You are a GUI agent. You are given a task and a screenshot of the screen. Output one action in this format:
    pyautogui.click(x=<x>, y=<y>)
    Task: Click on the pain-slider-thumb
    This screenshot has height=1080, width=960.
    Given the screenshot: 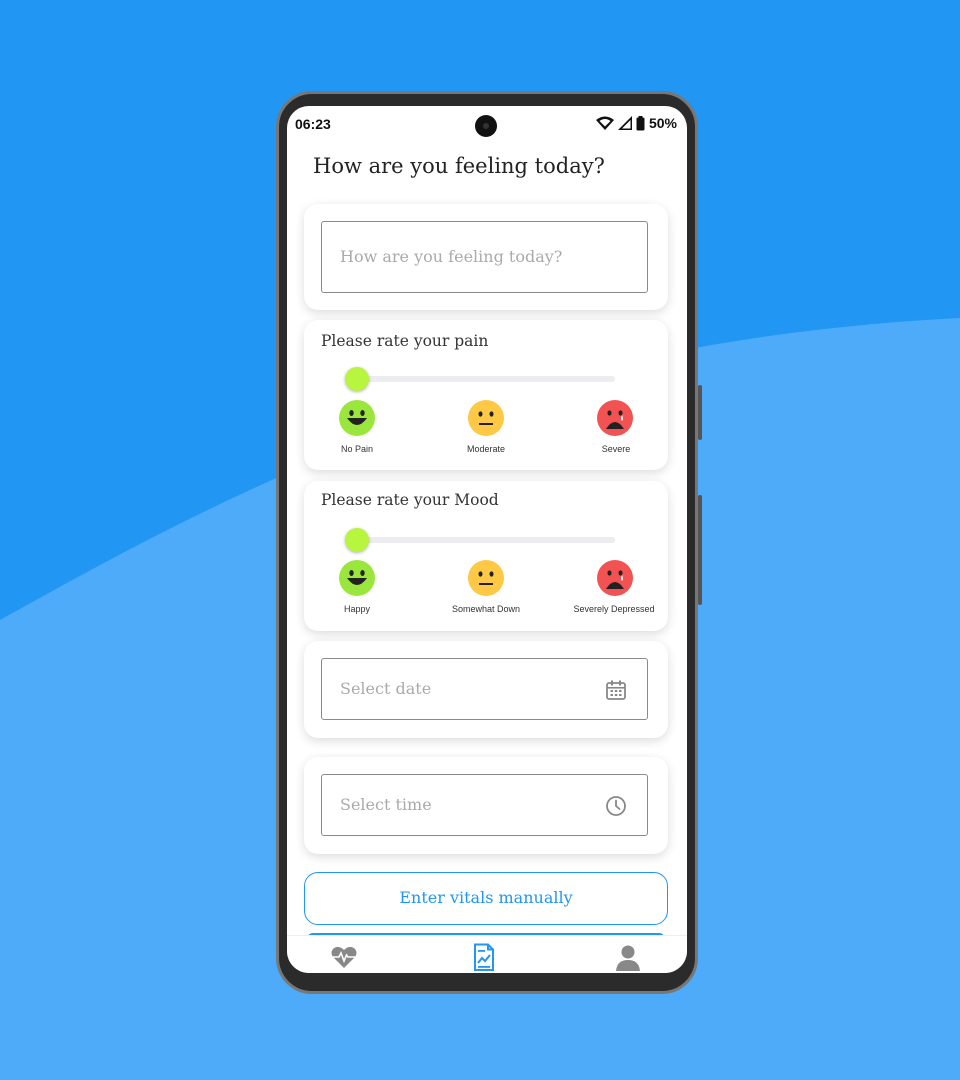 What is the action you would take?
    pyautogui.click(x=357, y=379)
    